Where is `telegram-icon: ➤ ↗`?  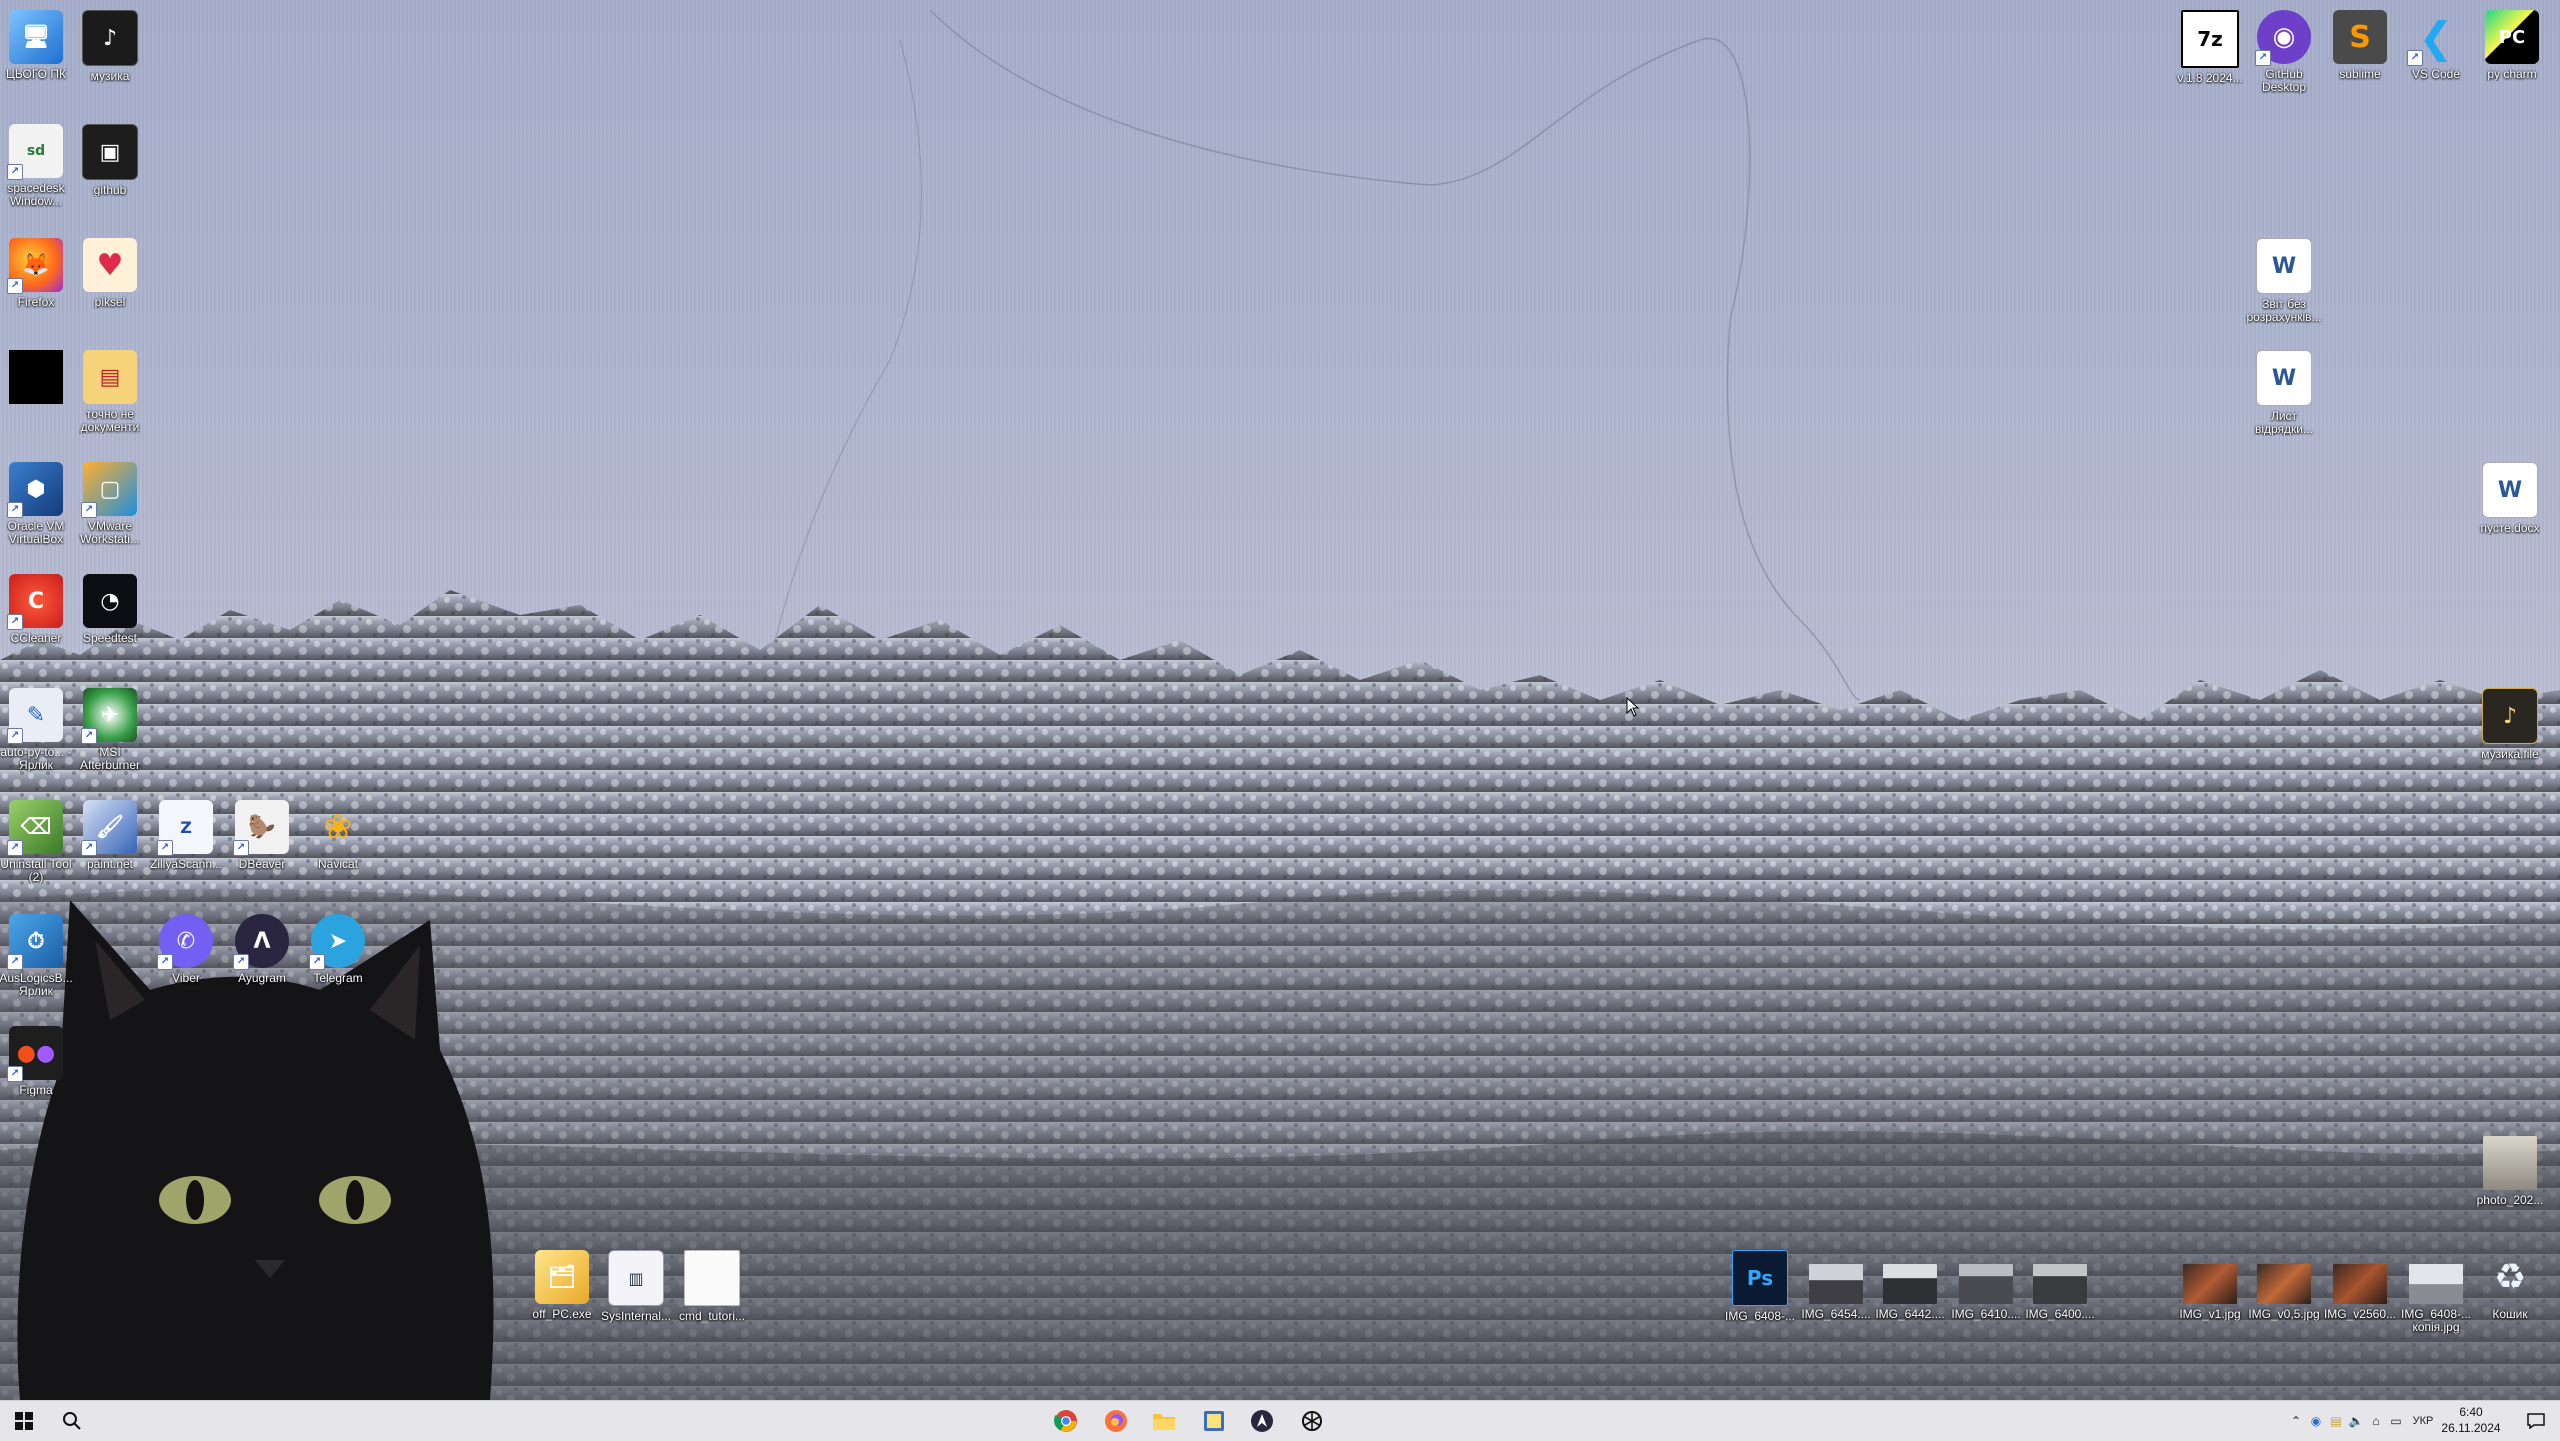 telegram-icon: ➤ ↗ is located at coordinates (337, 942).